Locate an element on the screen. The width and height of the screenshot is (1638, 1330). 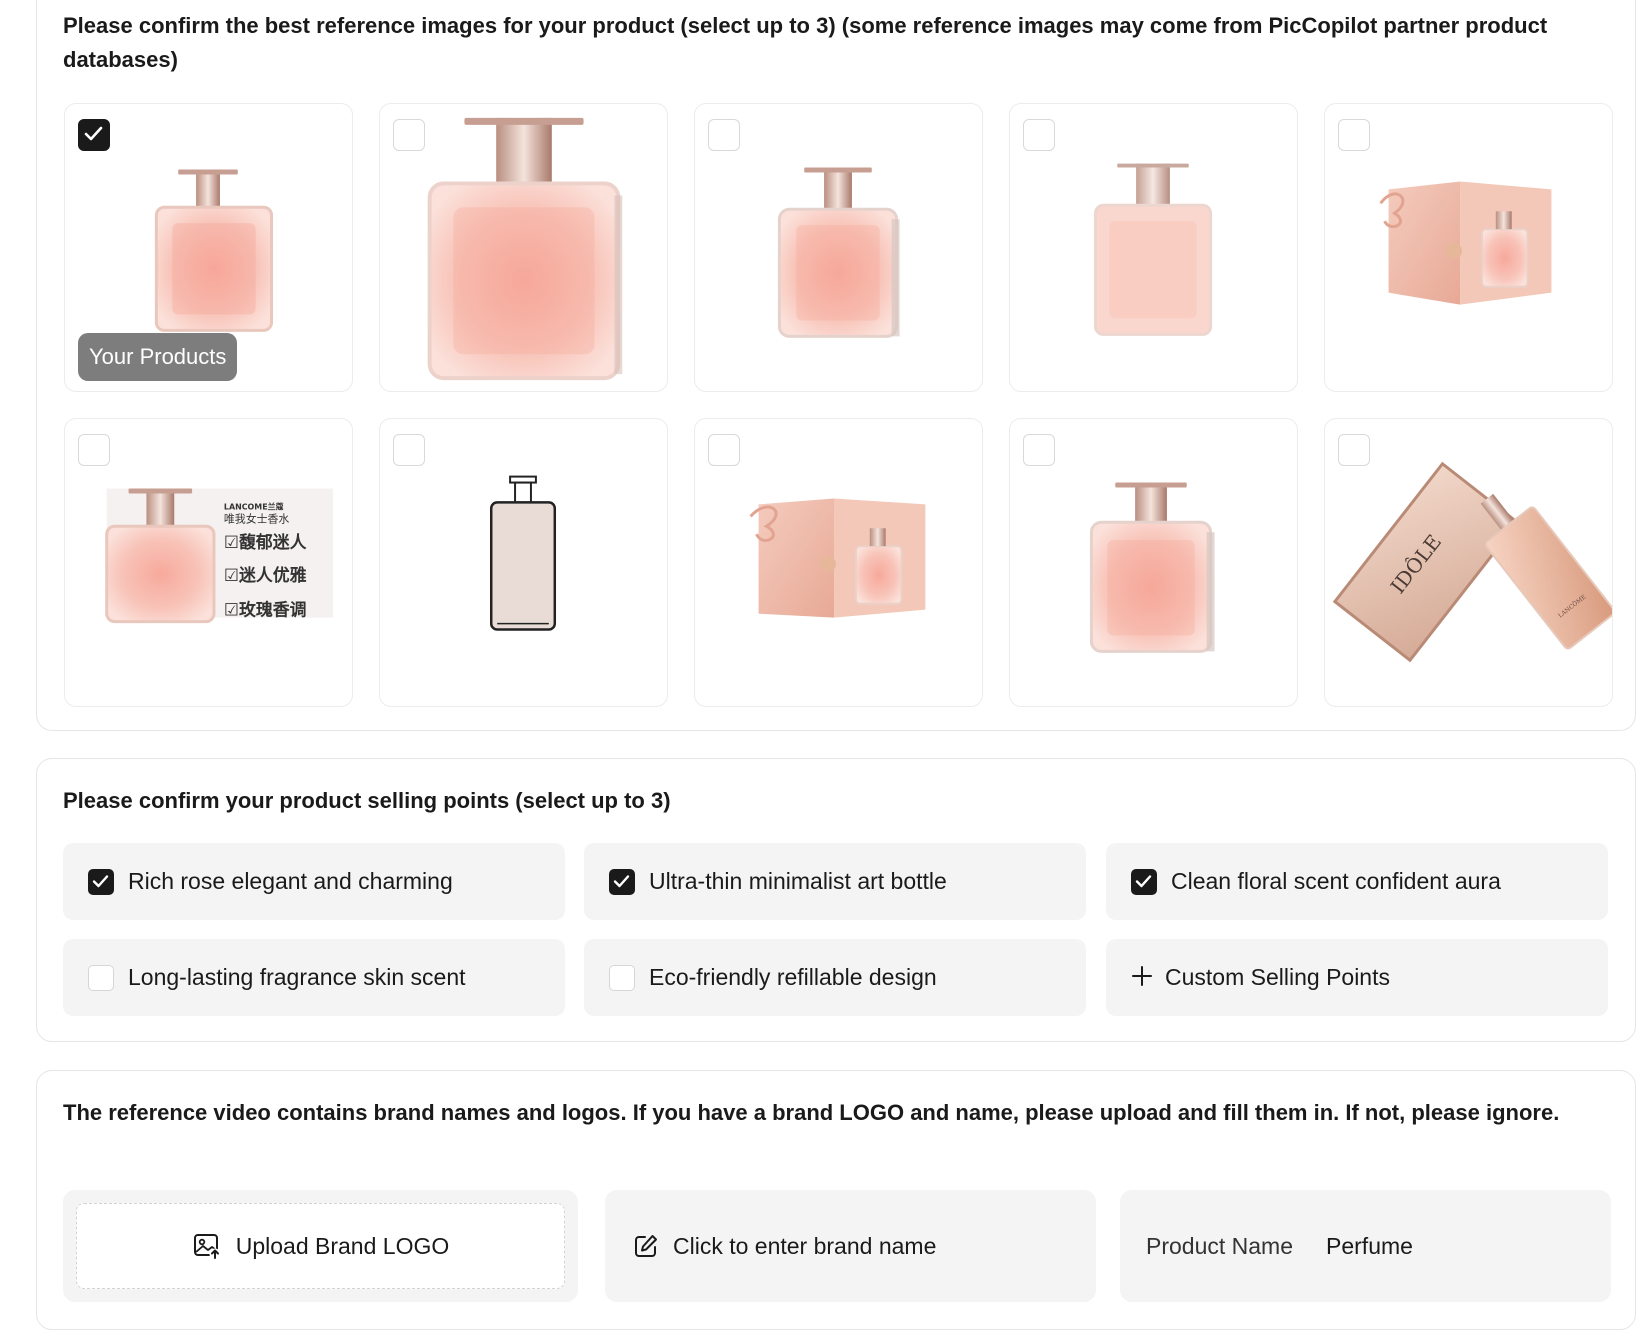
selling-point-option: Long-lasting fragrance skin scent is located at coordinates (314, 977).